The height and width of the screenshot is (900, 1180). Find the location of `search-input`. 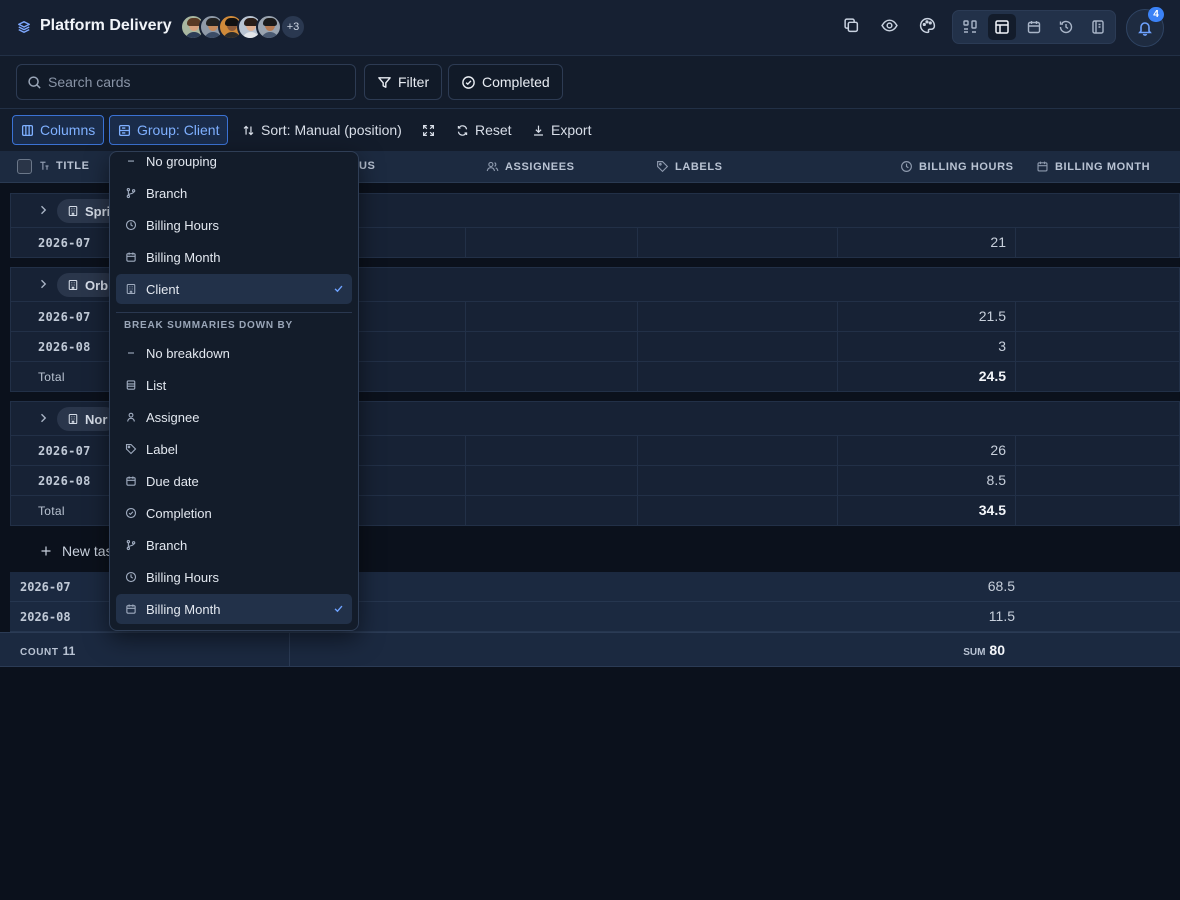

search-input is located at coordinates (198, 82).